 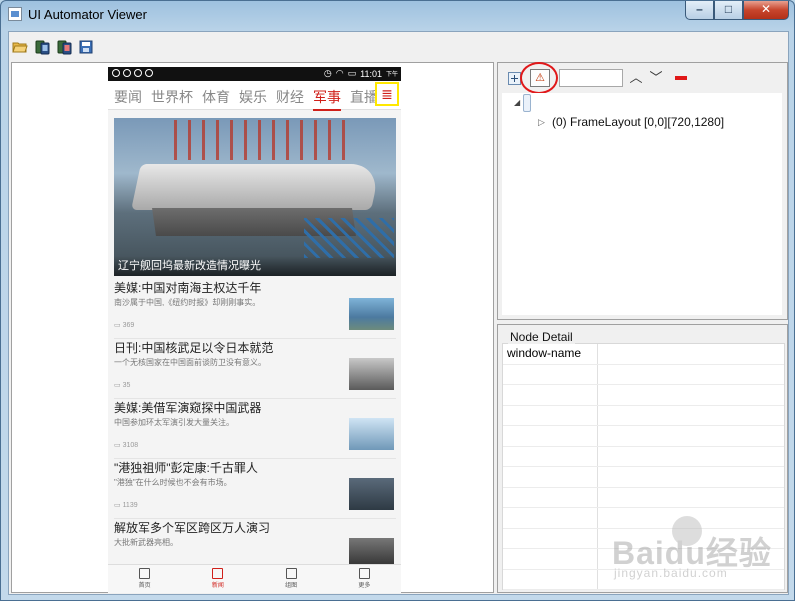 What do you see at coordinates (190, 362) in the screenshot?
I see `news-summary: 一个无核国家在中国面前谈防卫没有意义。` at bounding box center [190, 362].